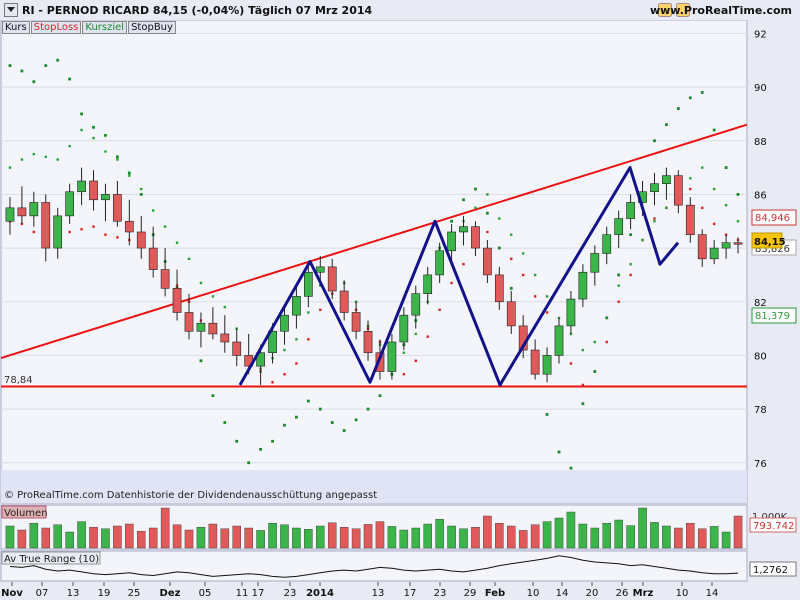 The width and height of the screenshot is (800, 600). I want to click on legend-kursziel: Kursziel, so click(105, 27).